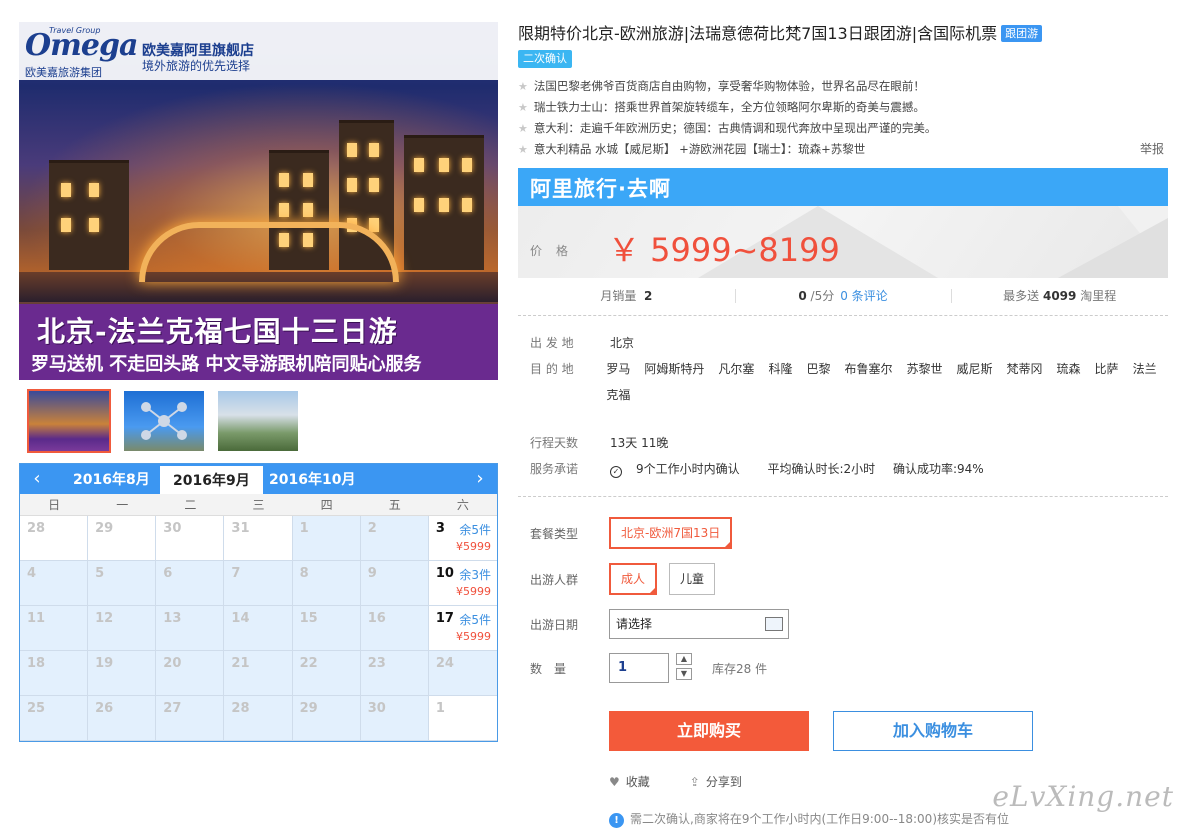 The image size is (1188, 829). What do you see at coordinates (217, 331) in the screenshot?
I see `banner-title: 北京-法兰克福七国十三日游` at bounding box center [217, 331].